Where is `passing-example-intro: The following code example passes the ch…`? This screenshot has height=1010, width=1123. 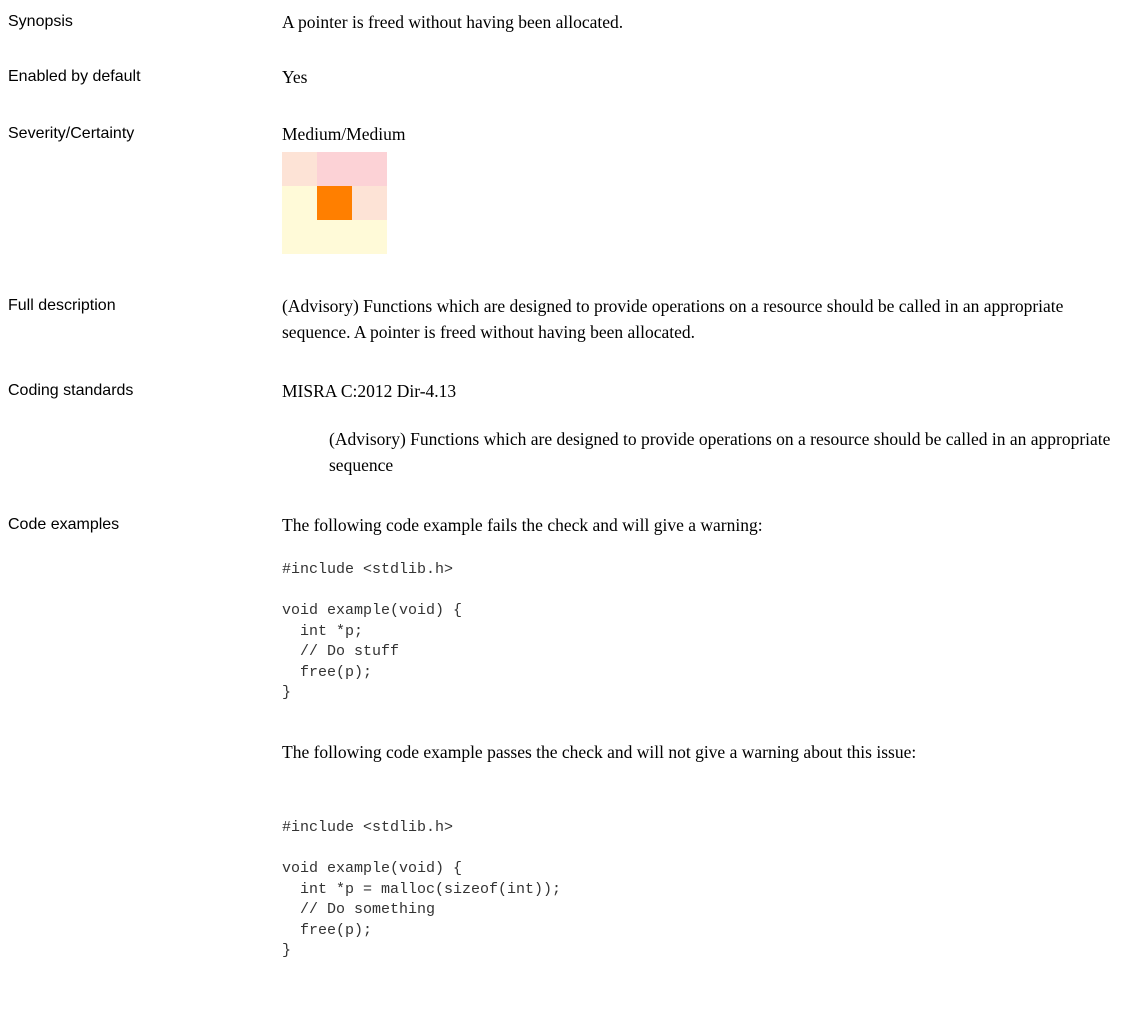 passing-example-intro: The following code example passes the ch… is located at coordinates (599, 752).